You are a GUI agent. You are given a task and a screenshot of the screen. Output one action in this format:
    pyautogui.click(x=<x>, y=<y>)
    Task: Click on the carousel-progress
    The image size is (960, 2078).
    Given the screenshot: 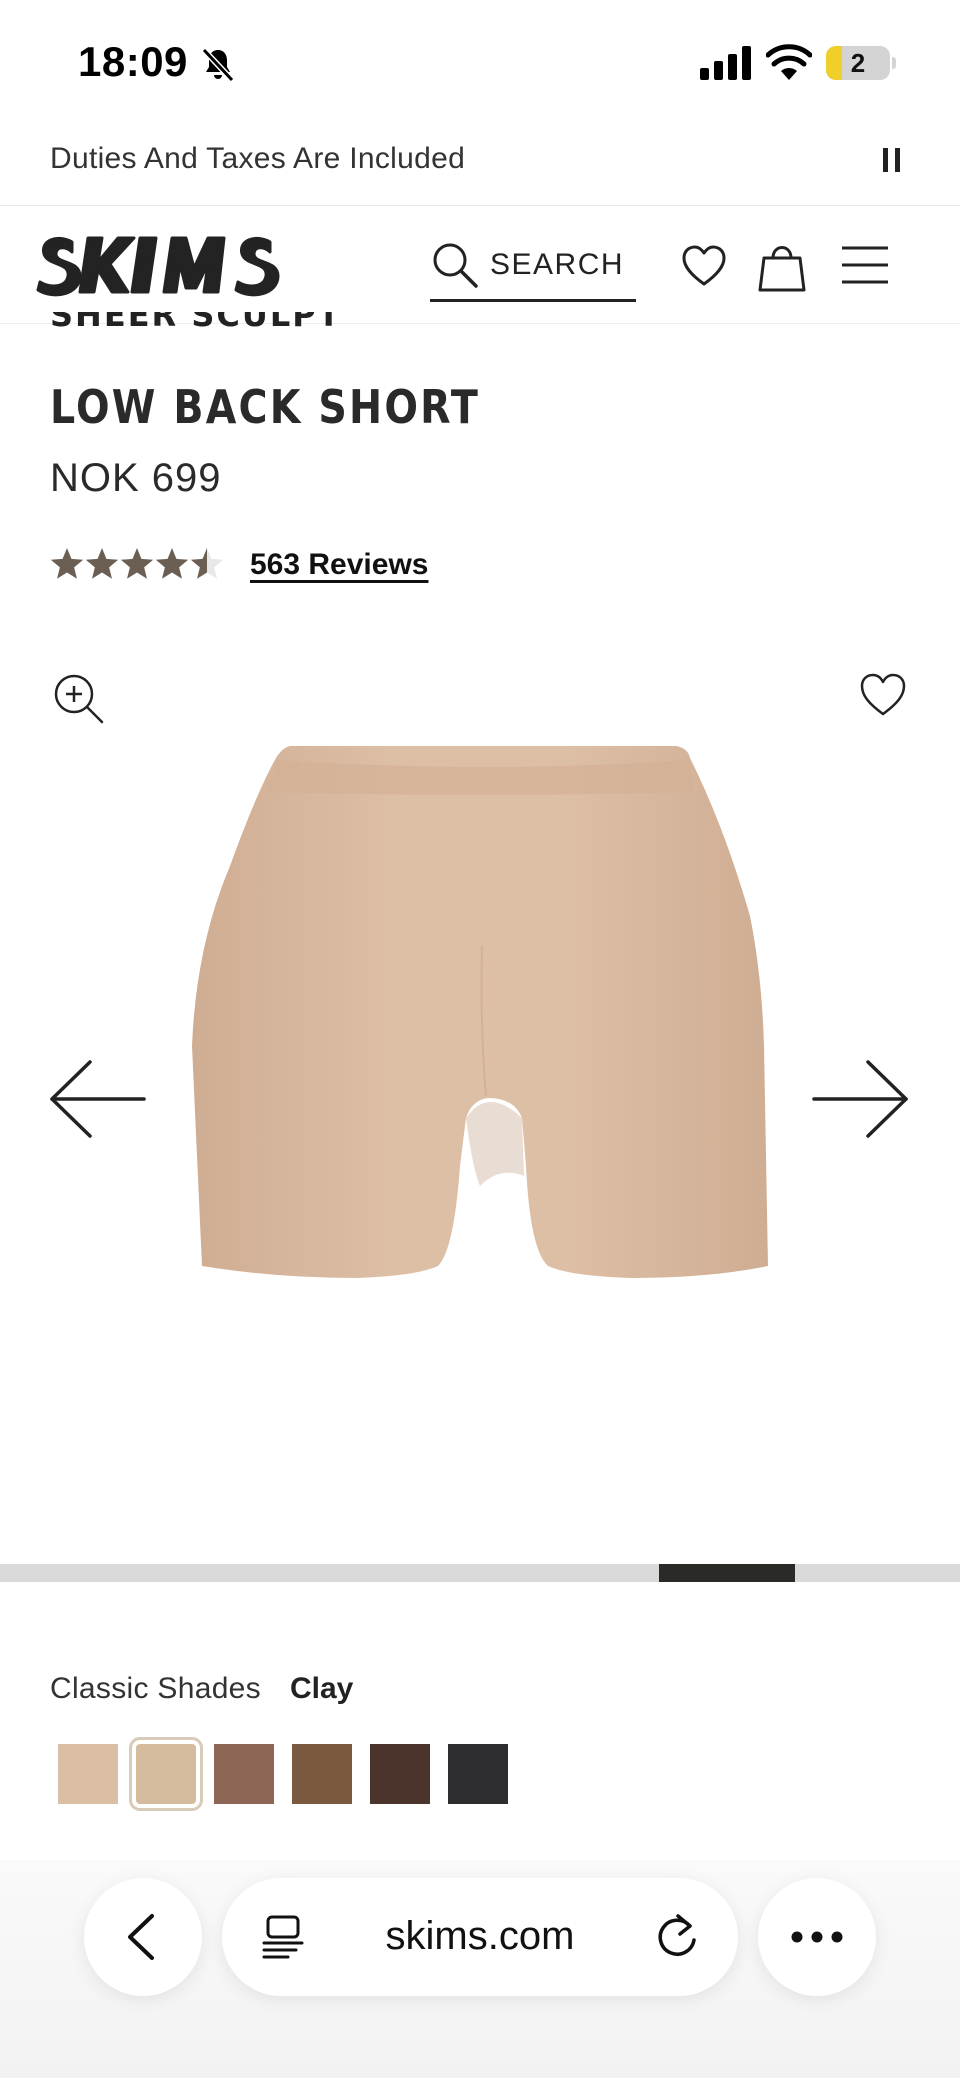 What is the action you would take?
    pyautogui.click(x=480, y=1573)
    